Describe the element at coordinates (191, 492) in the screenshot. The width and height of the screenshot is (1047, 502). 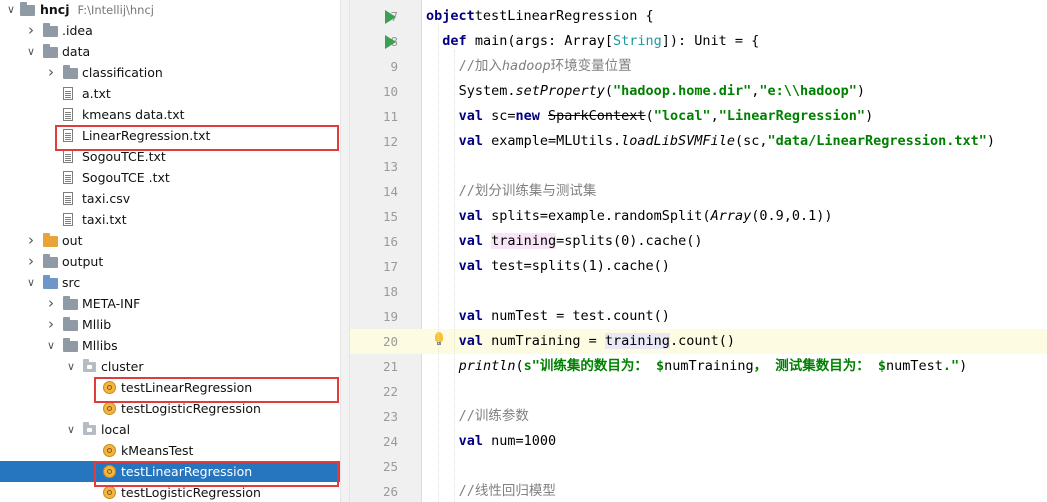
I see `tree-item-text: testLogisticRegression` at that location.